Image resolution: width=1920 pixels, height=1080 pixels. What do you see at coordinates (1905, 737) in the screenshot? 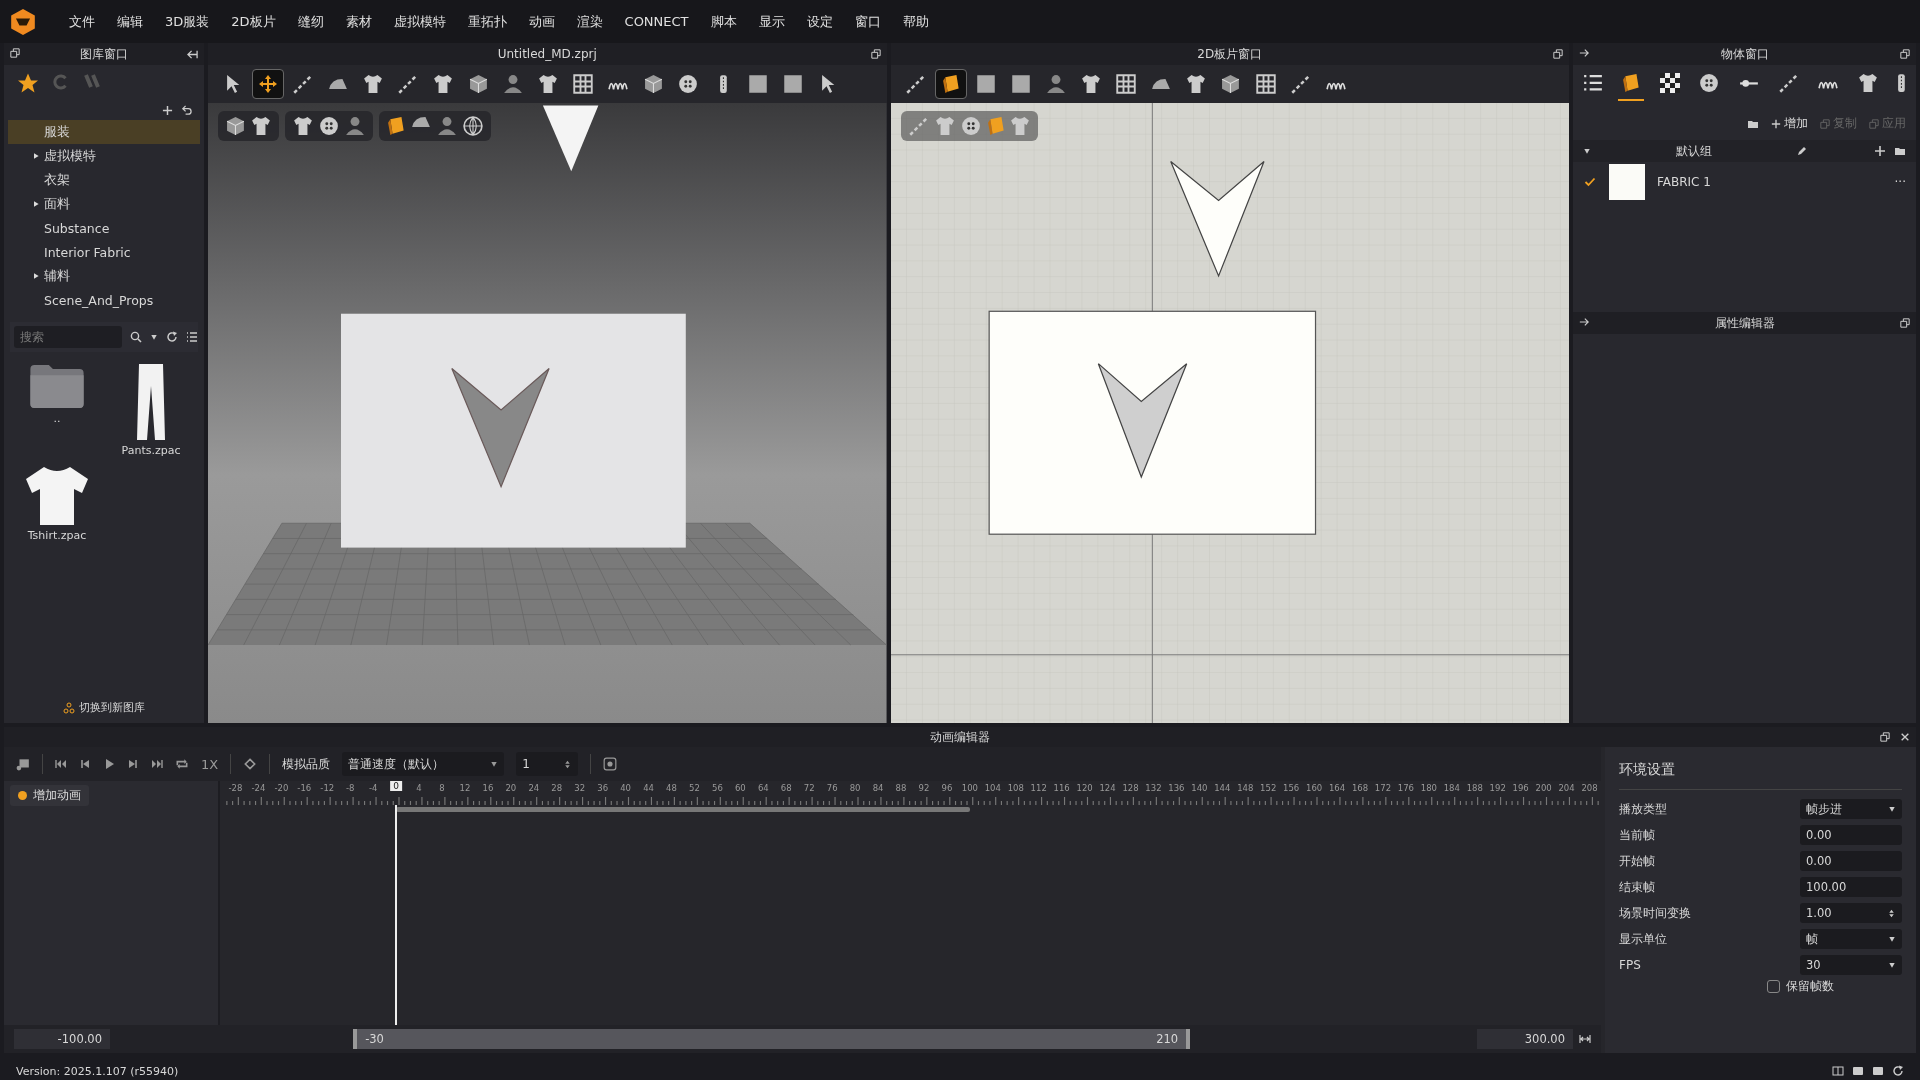
I see `close-icon` at bounding box center [1905, 737].